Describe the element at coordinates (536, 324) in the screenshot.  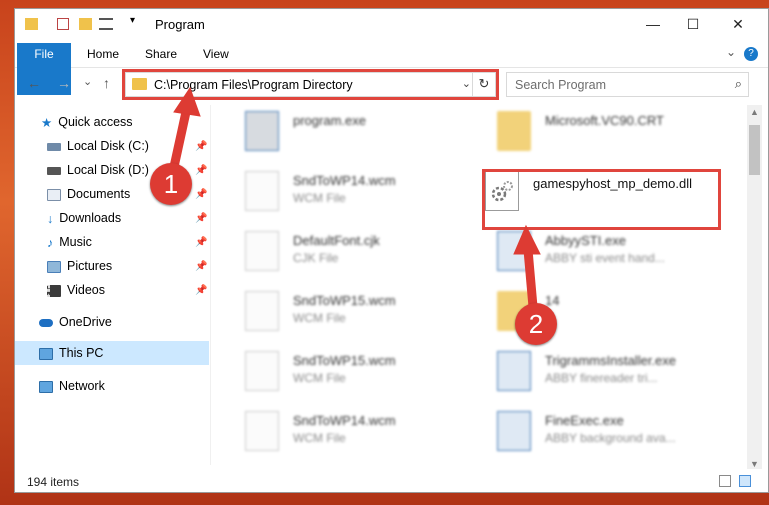
I see `step-2-badge: 2` at that location.